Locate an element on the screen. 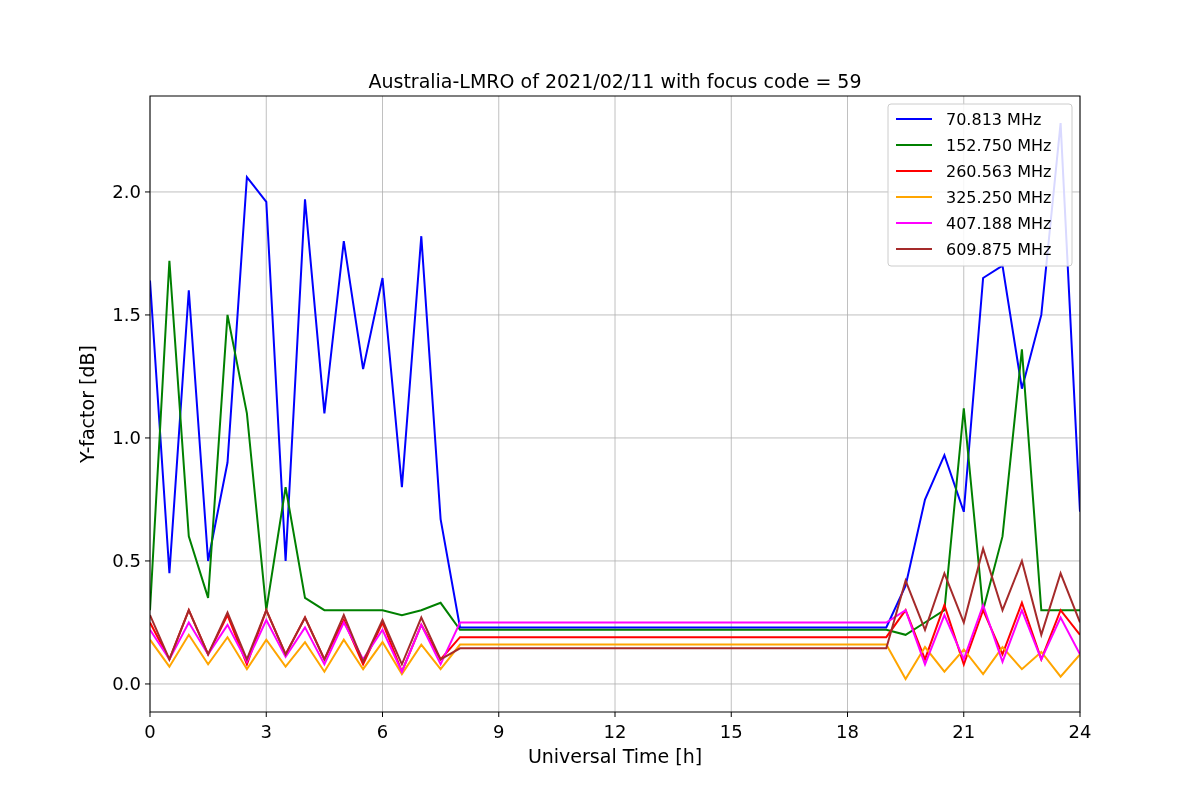  x-tick-label: 3 is located at coordinates (266, 731).